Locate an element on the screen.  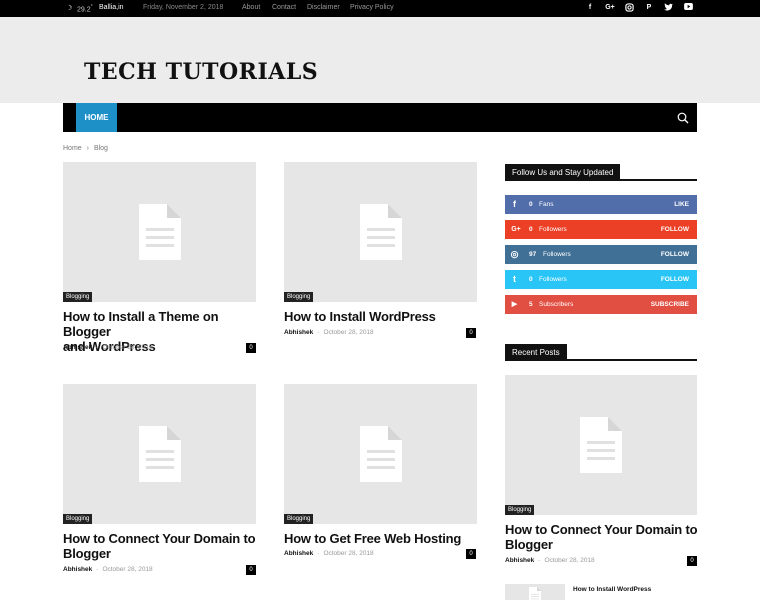
recent-posts-block-title-text: Recent Posts is located at coordinates (536, 352).